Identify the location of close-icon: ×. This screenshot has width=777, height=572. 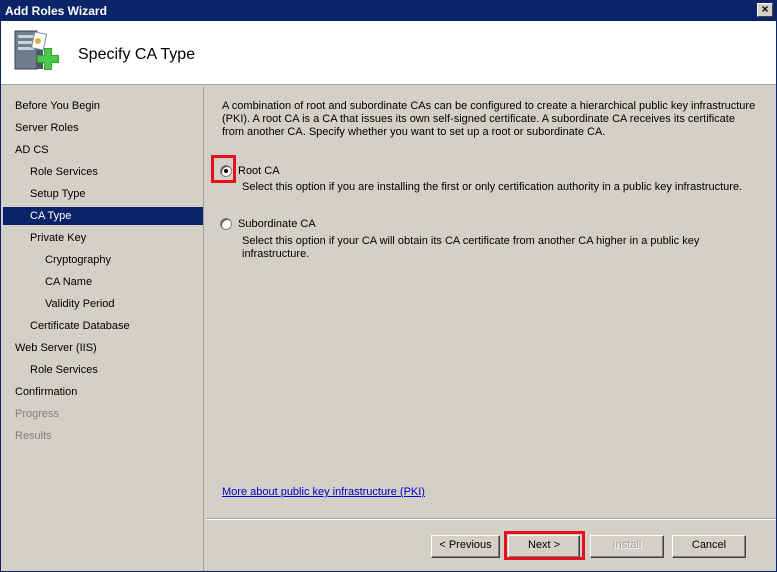
(765, 9).